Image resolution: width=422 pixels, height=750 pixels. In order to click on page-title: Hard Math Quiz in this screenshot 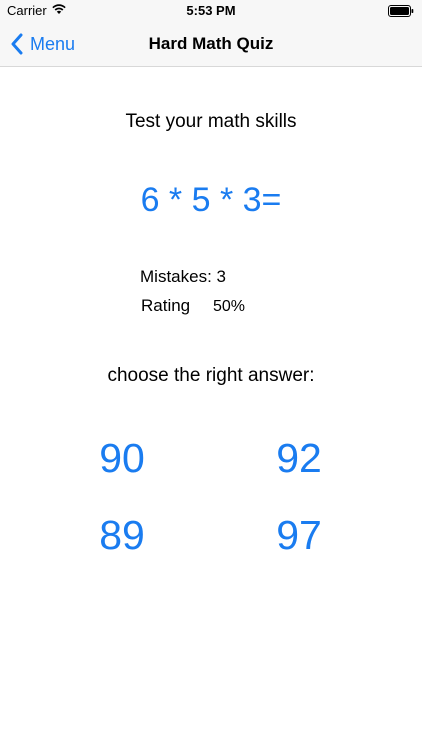, I will do `click(211, 43)`.